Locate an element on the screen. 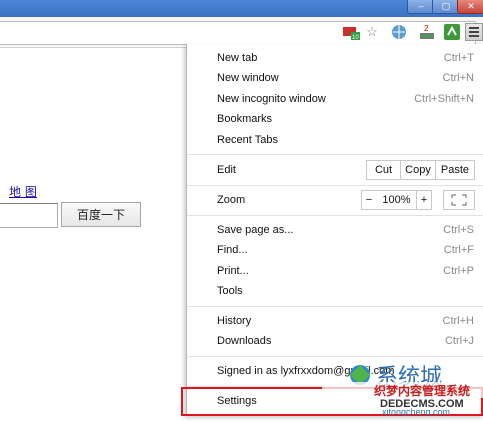 This screenshot has width=483, height=421. extension-globe-icon is located at coordinates (399, 32).